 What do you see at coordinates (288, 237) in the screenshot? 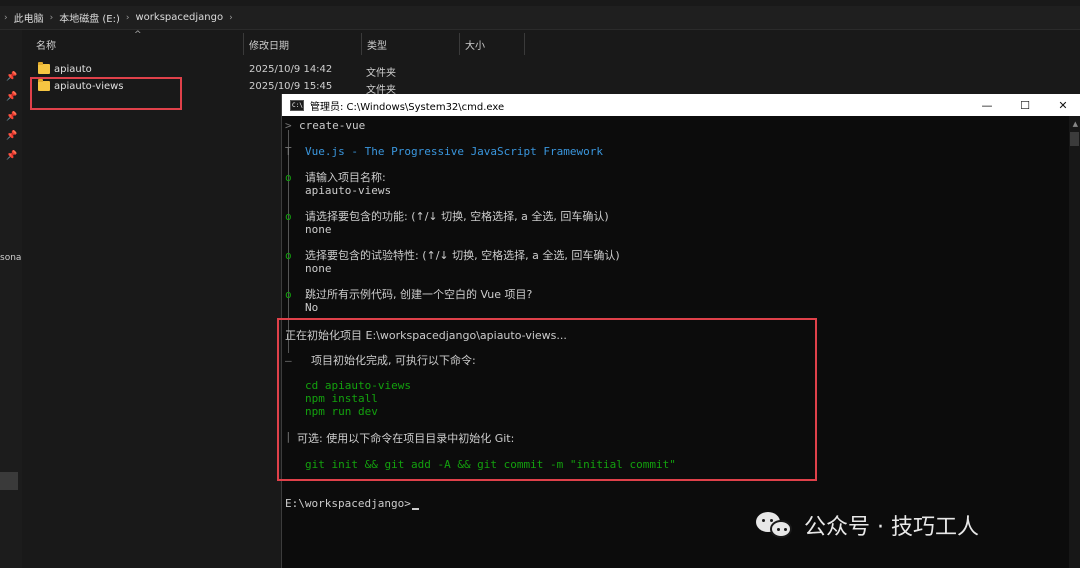
I see `prompt-gutter-line` at bounding box center [288, 237].